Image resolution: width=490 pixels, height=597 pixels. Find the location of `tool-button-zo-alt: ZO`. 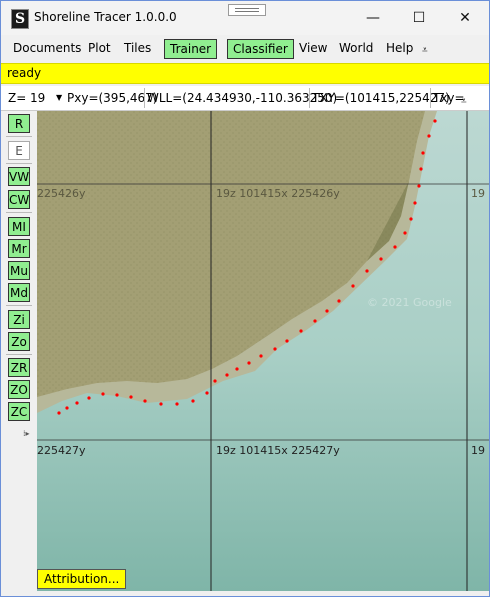

tool-button-zo-alt: ZO is located at coordinates (19, 389).